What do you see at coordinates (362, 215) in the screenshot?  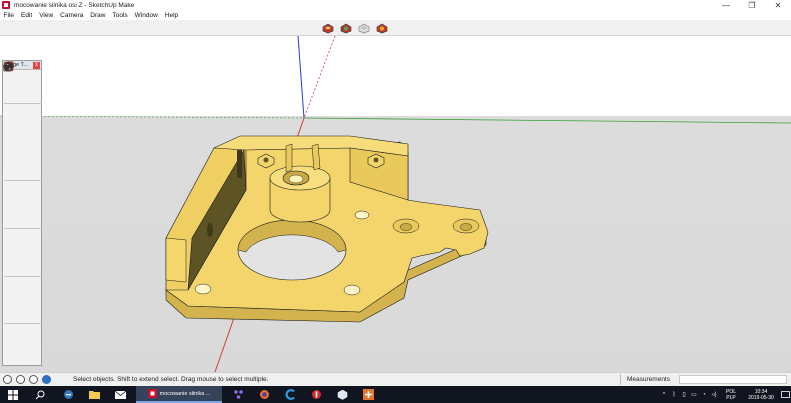 I see `screw-hole-top` at bounding box center [362, 215].